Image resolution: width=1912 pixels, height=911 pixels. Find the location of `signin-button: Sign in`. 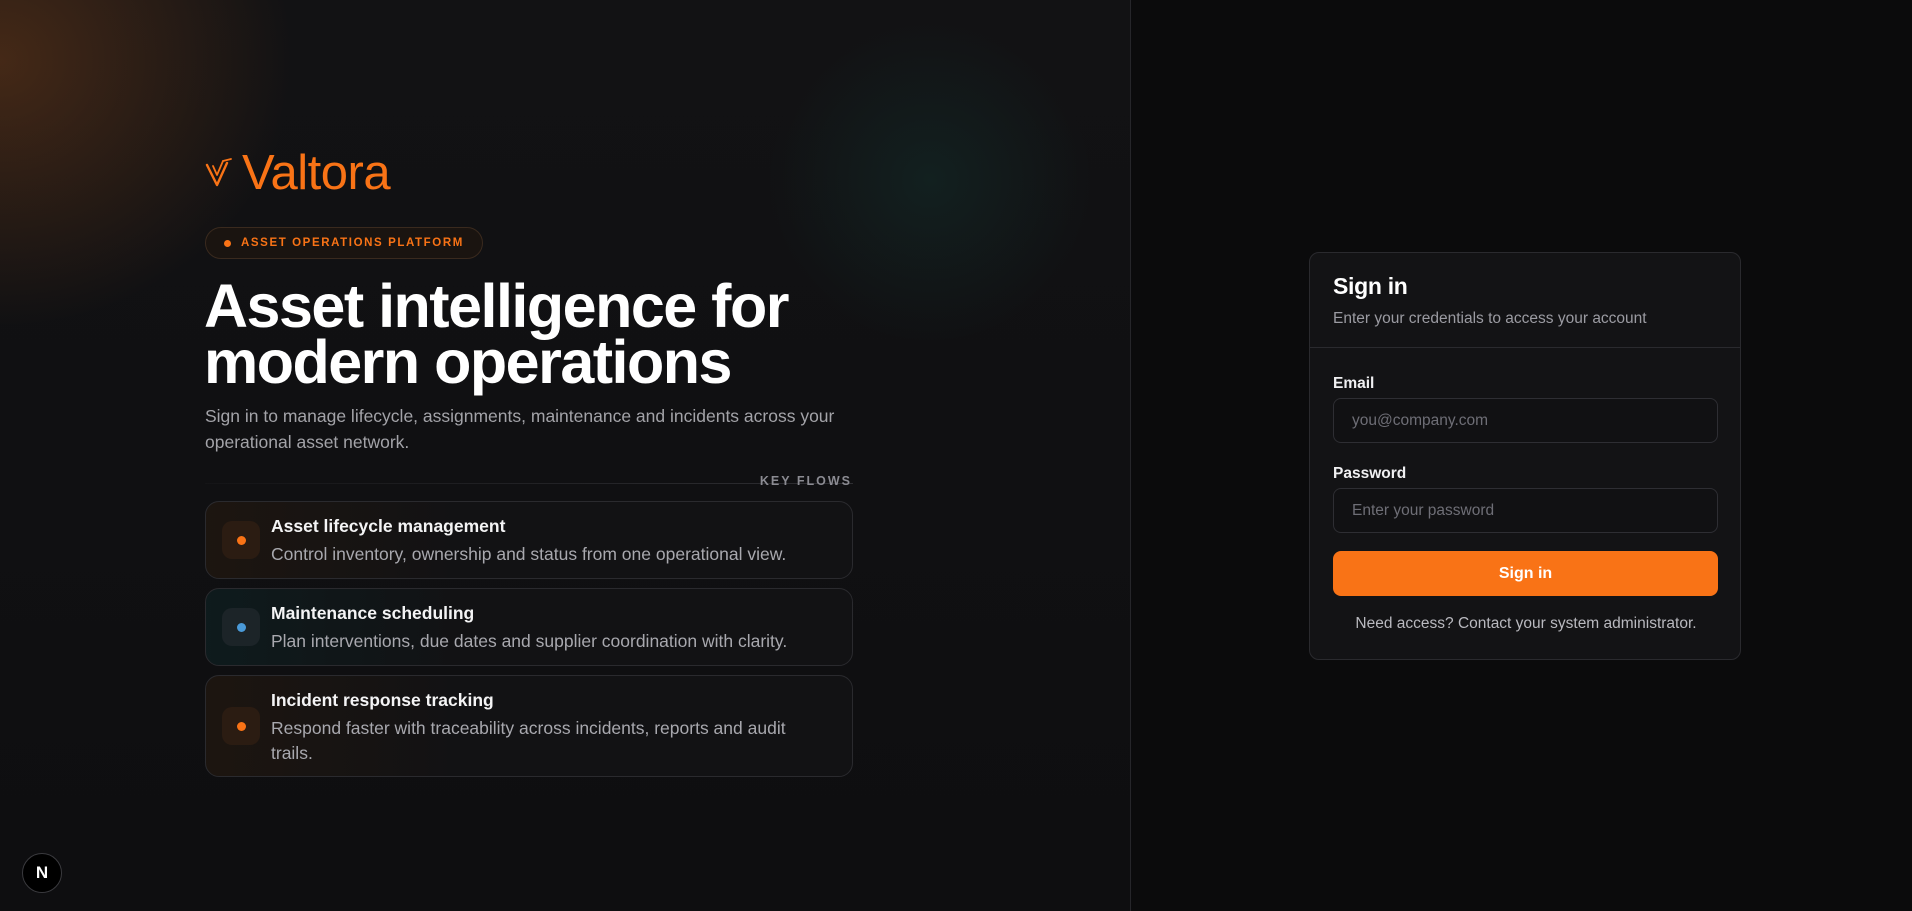

signin-button: Sign in is located at coordinates (1525, 573).